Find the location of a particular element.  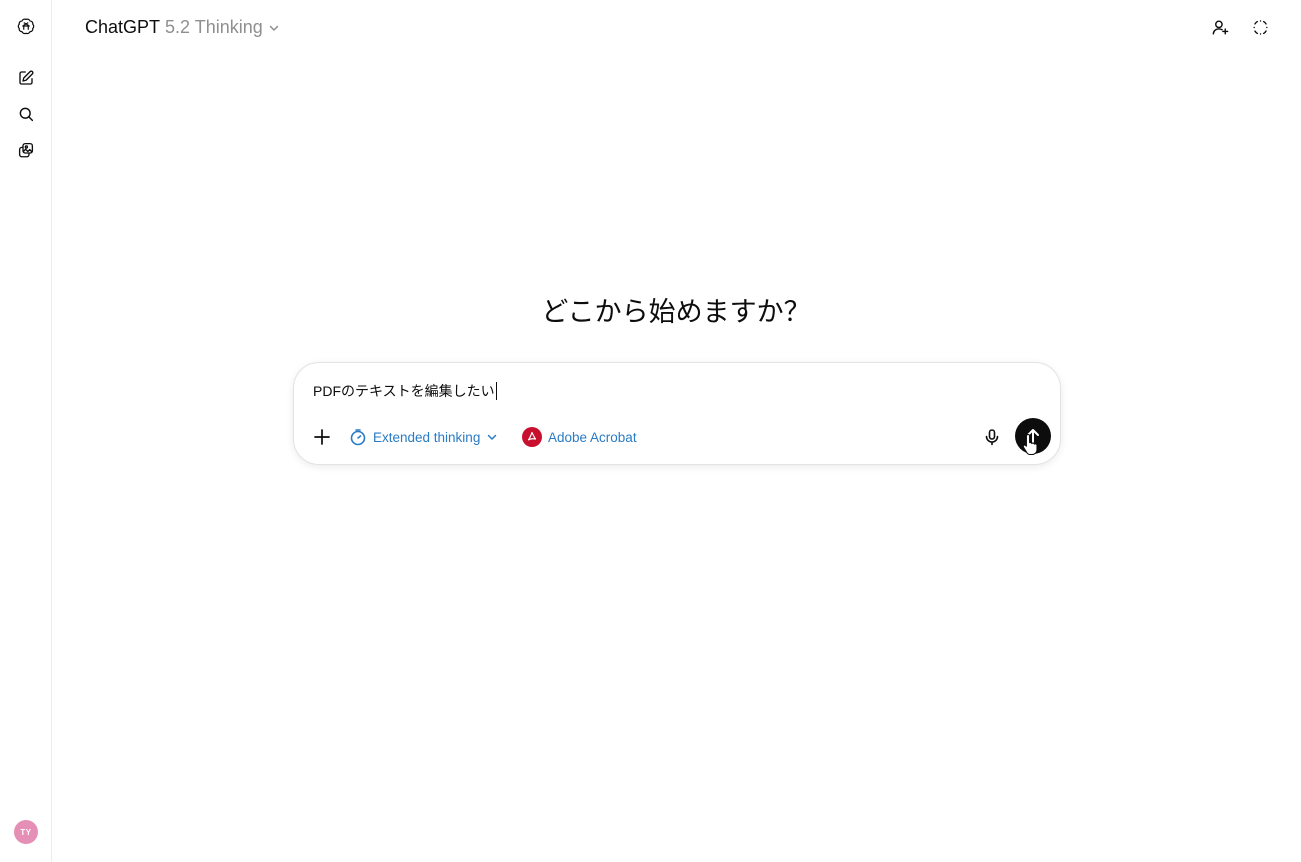

model-variant: 5.2 Thinking is located at coordinates (214, 26).